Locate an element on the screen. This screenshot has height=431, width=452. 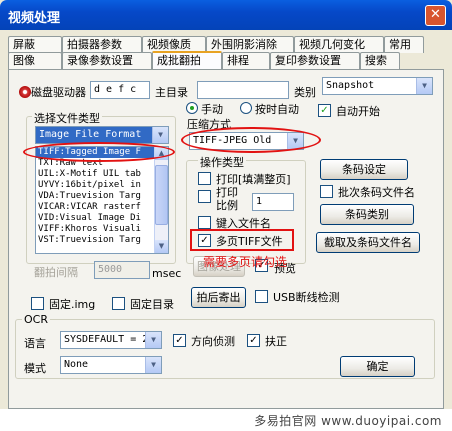
tab-image: 图像 is located at coordinates (35, 60).